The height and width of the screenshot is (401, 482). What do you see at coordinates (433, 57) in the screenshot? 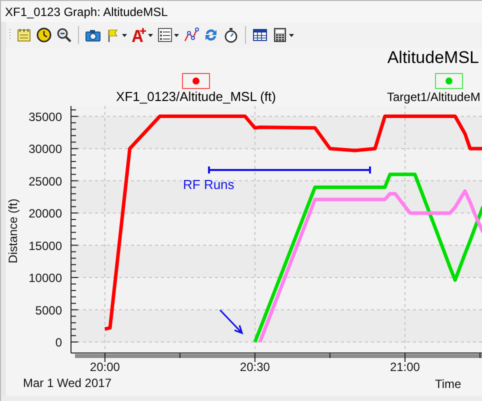
I see `chart-title: AltitudeMSL` at bounding box center [433, 57].